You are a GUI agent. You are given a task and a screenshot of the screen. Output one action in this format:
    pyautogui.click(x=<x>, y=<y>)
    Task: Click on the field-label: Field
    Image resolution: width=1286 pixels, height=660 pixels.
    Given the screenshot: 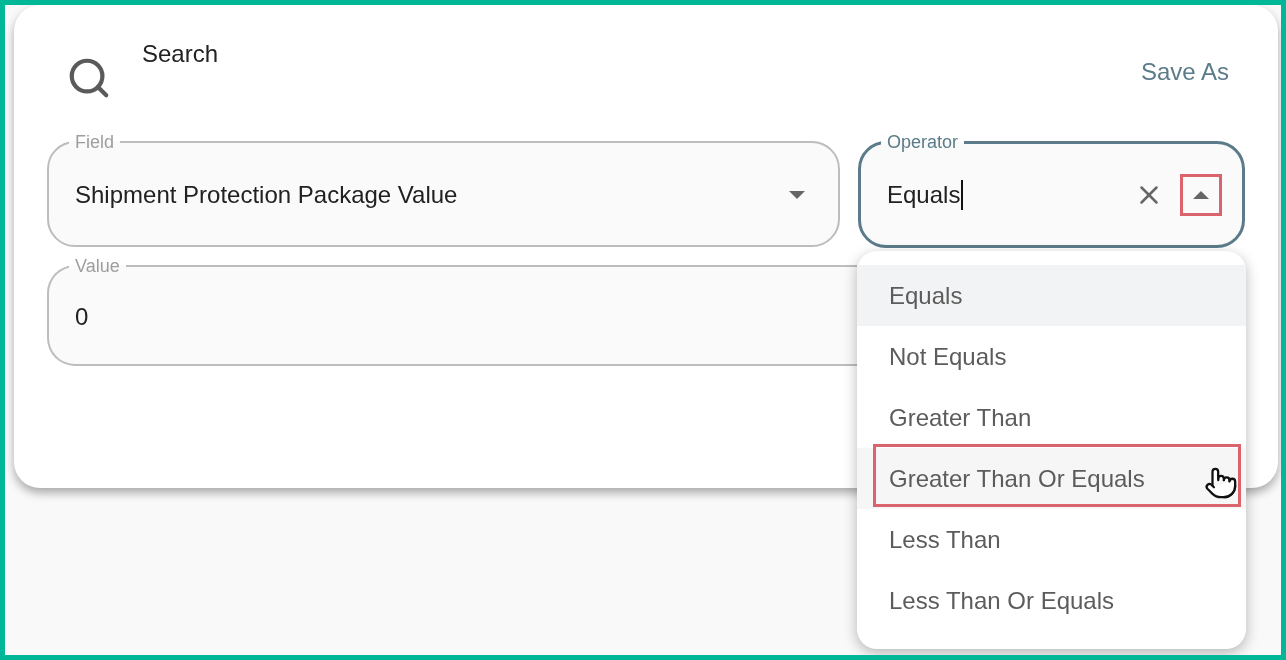 What is the action you would take?
    pyautogui.click(x=94, y=142)
    